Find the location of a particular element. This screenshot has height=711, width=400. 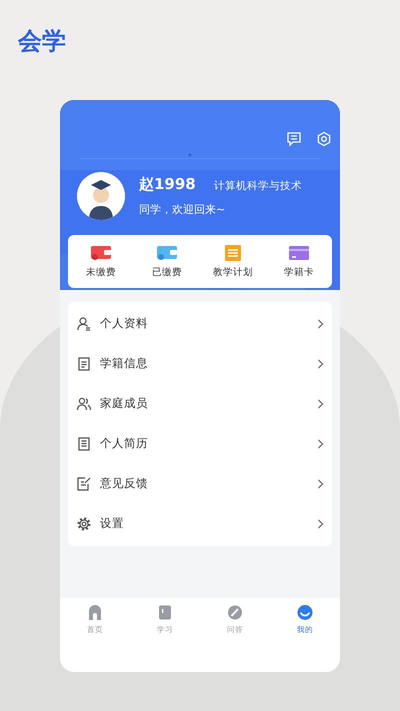

people-icon is located at coordinates (84, 404).